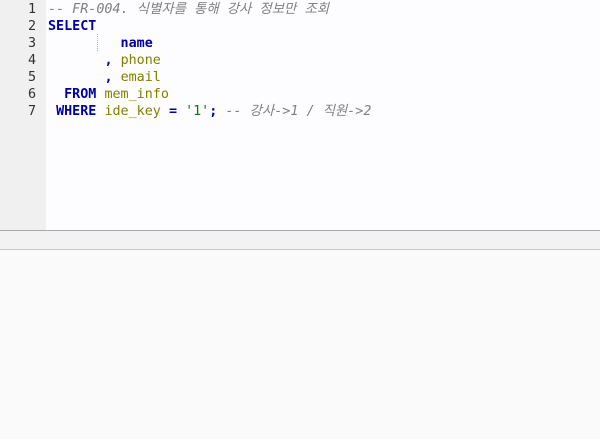 The image size is (600, 439). I want to click on code-line: 2 SELECT, so click(300, 26).